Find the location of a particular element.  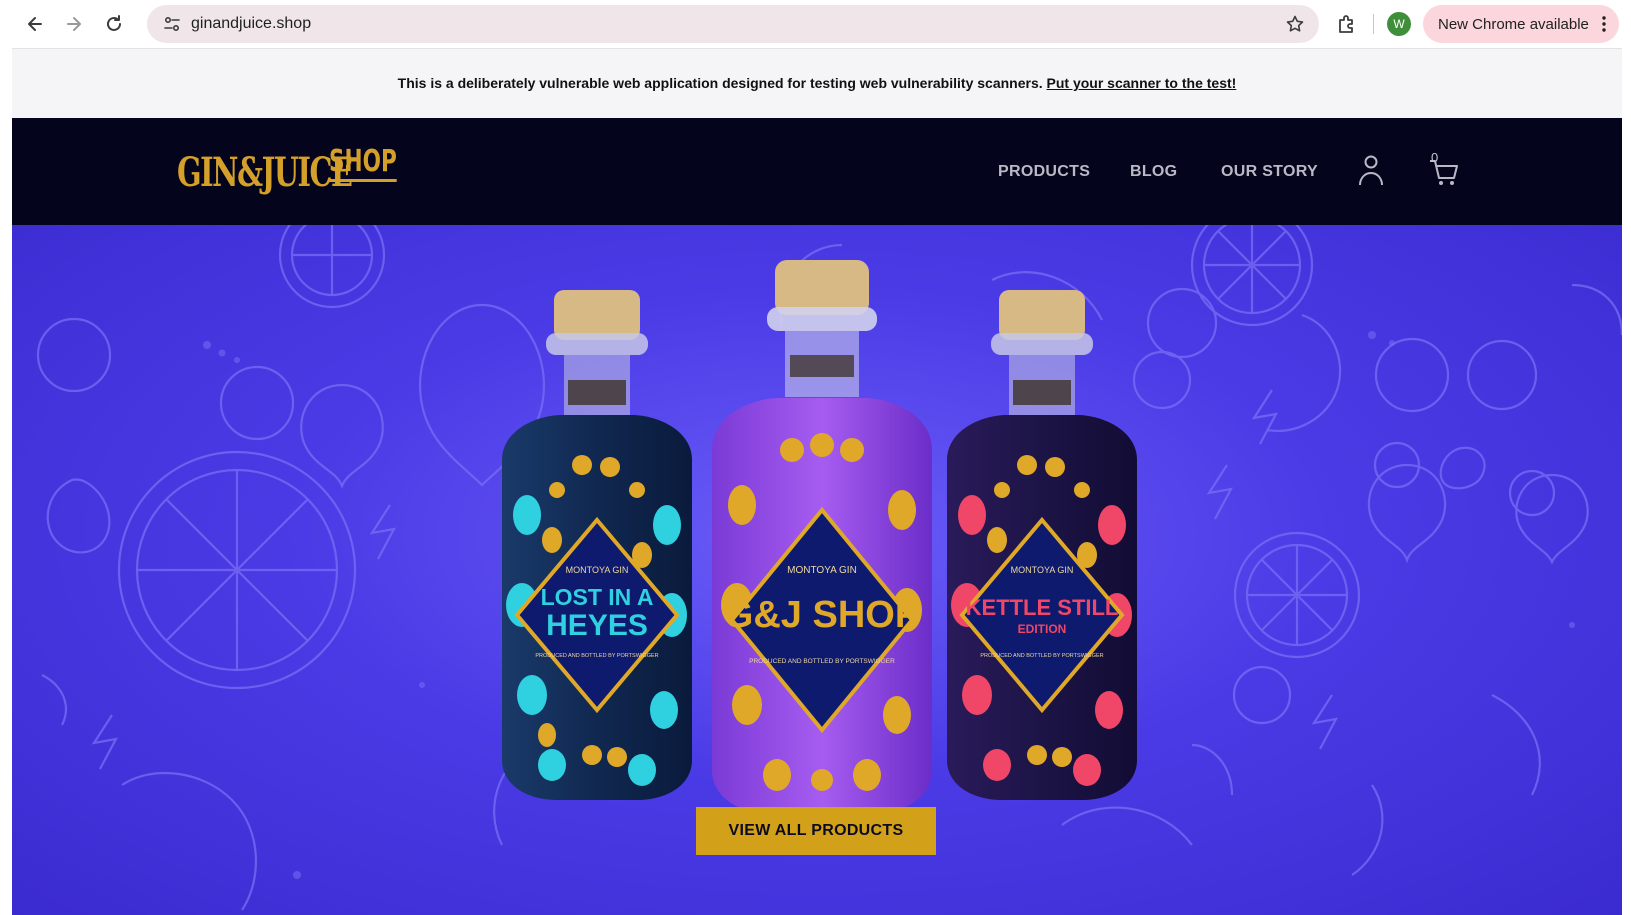

scanner-test-link: Put your scanner to the test! is located at coordinates (1142, 83).